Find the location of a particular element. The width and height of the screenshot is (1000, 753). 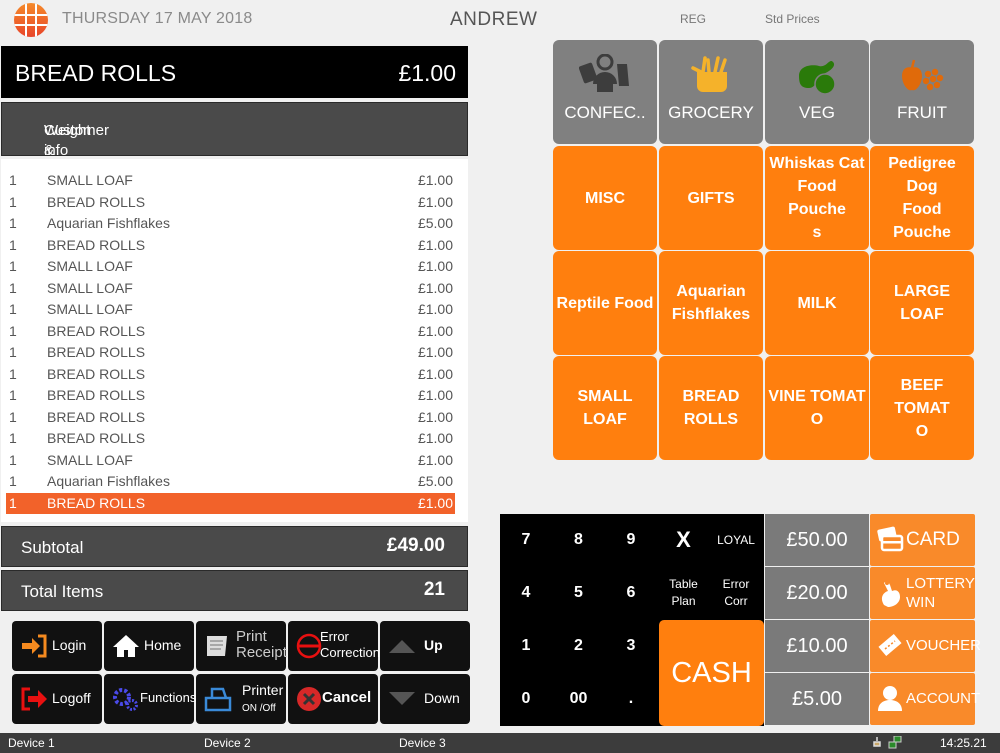

keypad-key-0: 0 is located at coordinates (526, 699).